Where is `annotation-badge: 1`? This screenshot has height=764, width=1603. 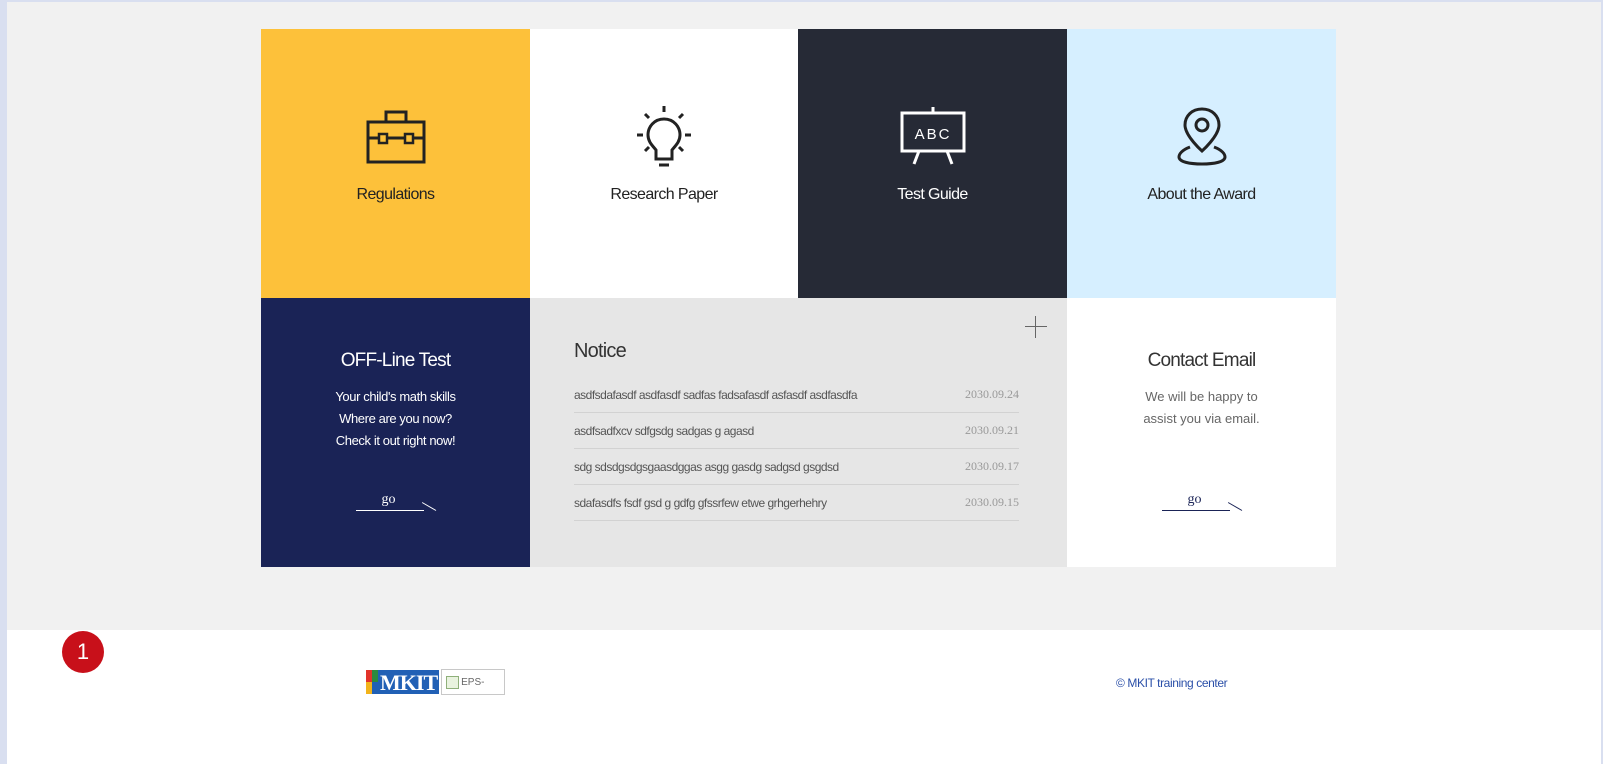 annotation-badge: 1 is located at coordinates (83, 652).